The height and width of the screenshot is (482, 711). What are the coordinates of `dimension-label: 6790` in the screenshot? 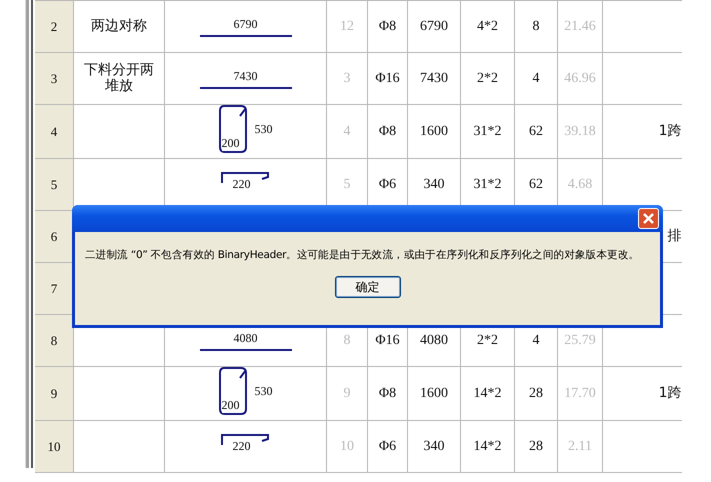 It's located at (246, 24).